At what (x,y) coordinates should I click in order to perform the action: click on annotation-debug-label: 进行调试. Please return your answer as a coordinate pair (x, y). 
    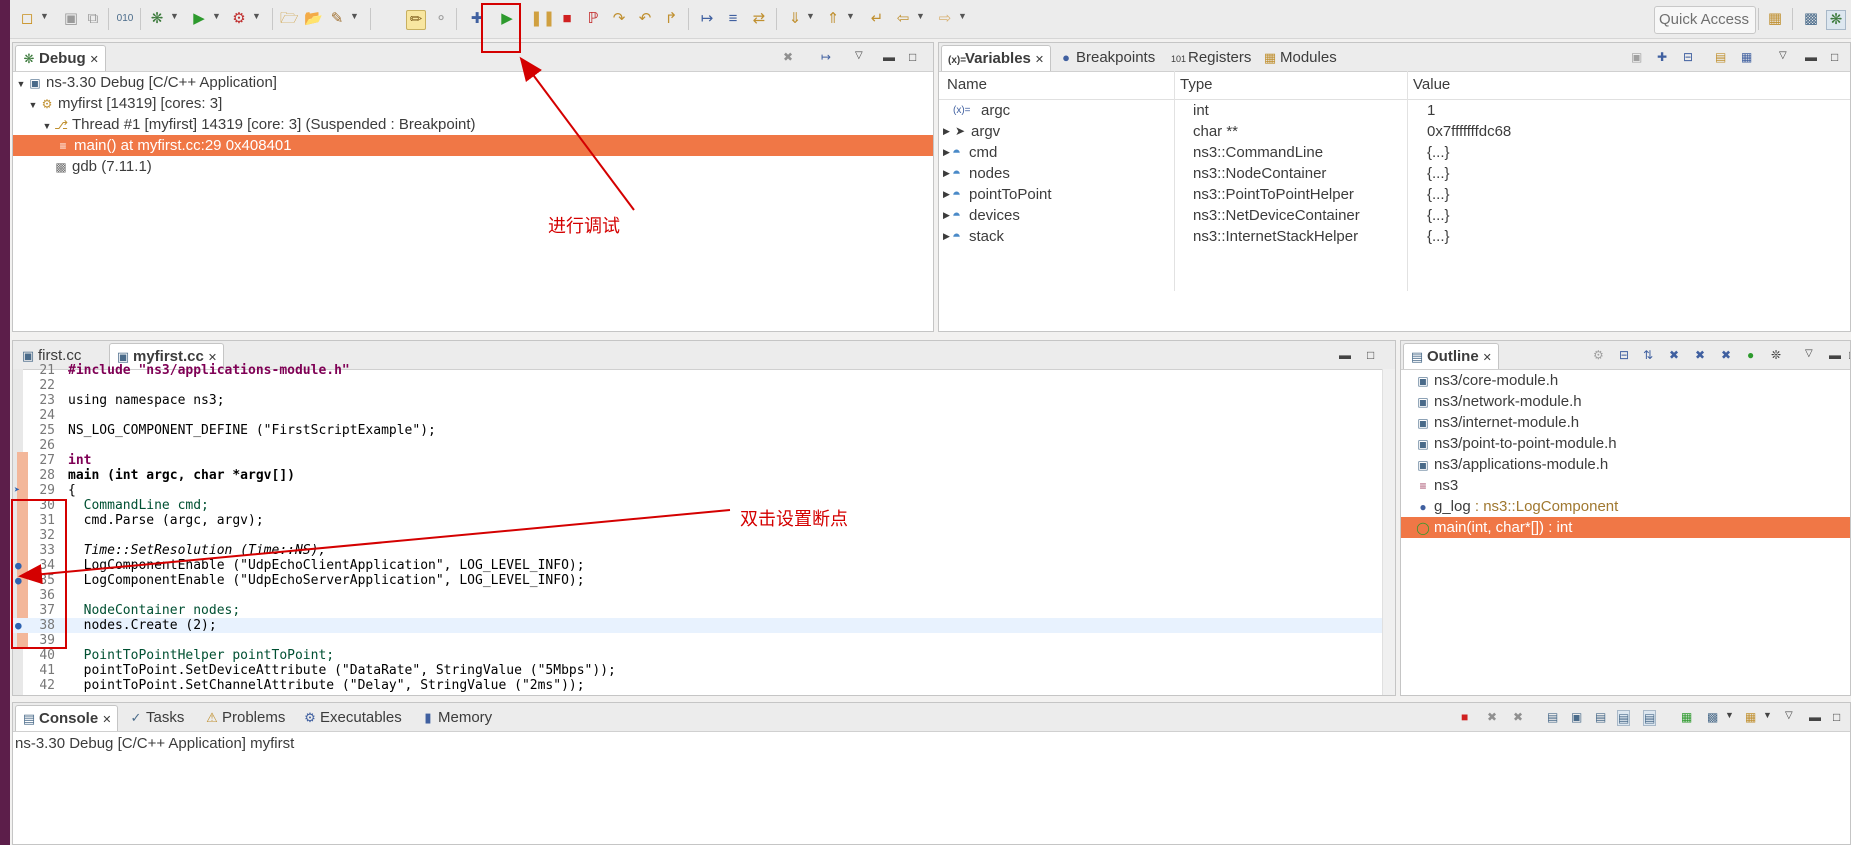
    Looking at the image, I should click on (584, 226).